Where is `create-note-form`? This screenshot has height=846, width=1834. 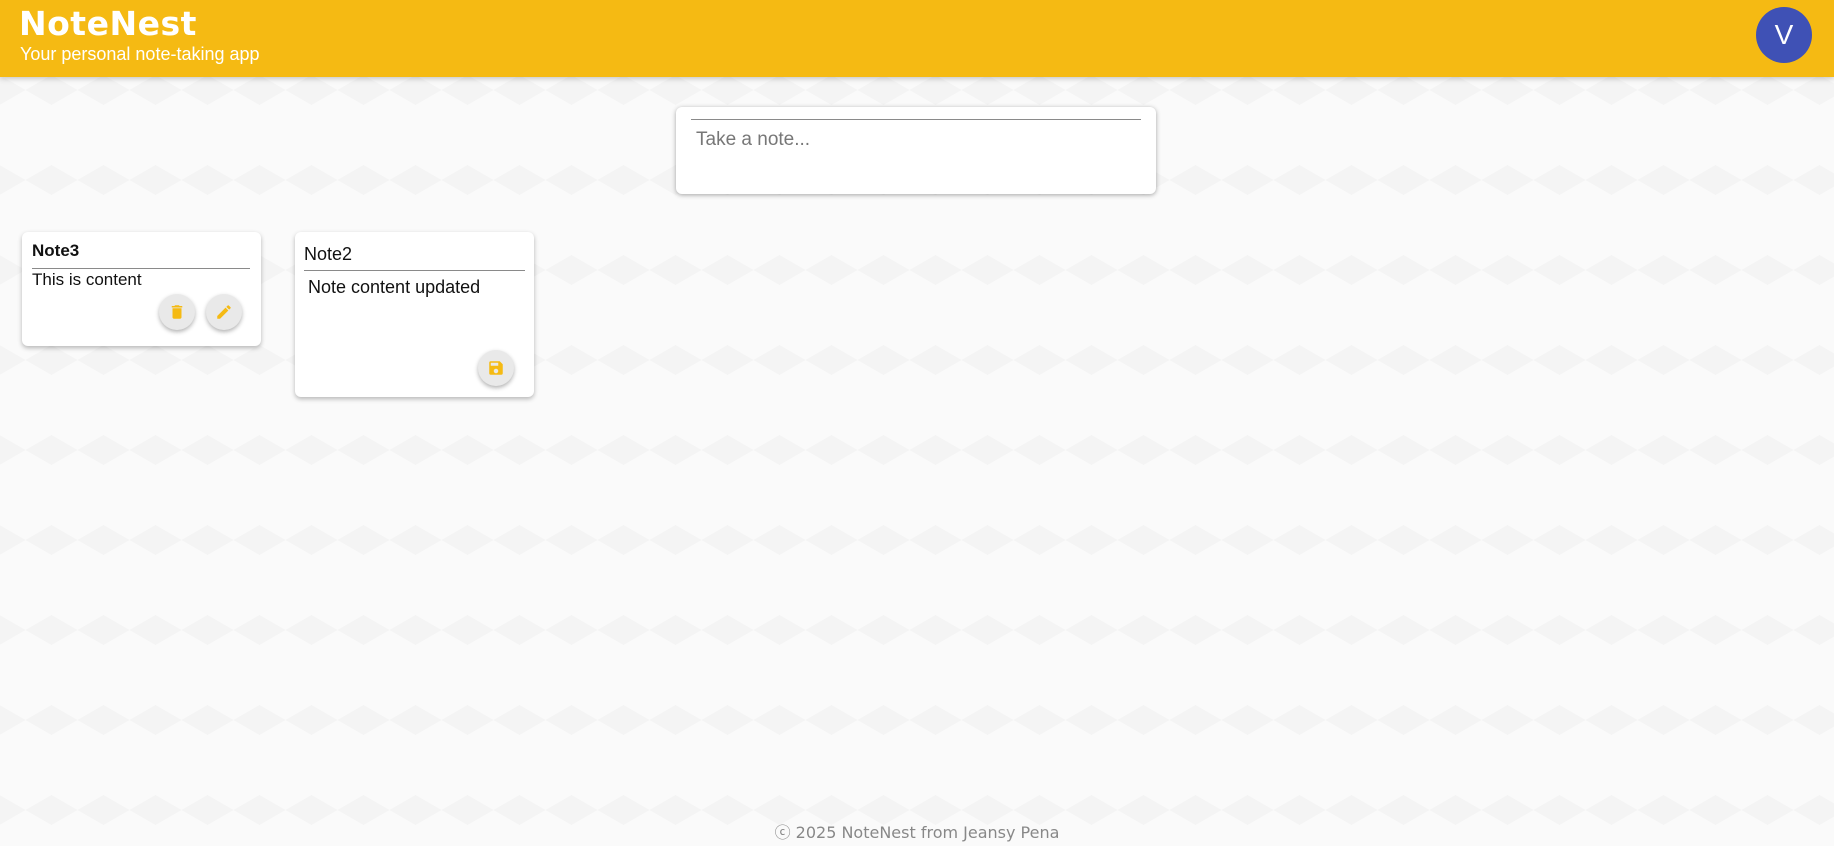
create-note-form is located at coordinates (916, 150).